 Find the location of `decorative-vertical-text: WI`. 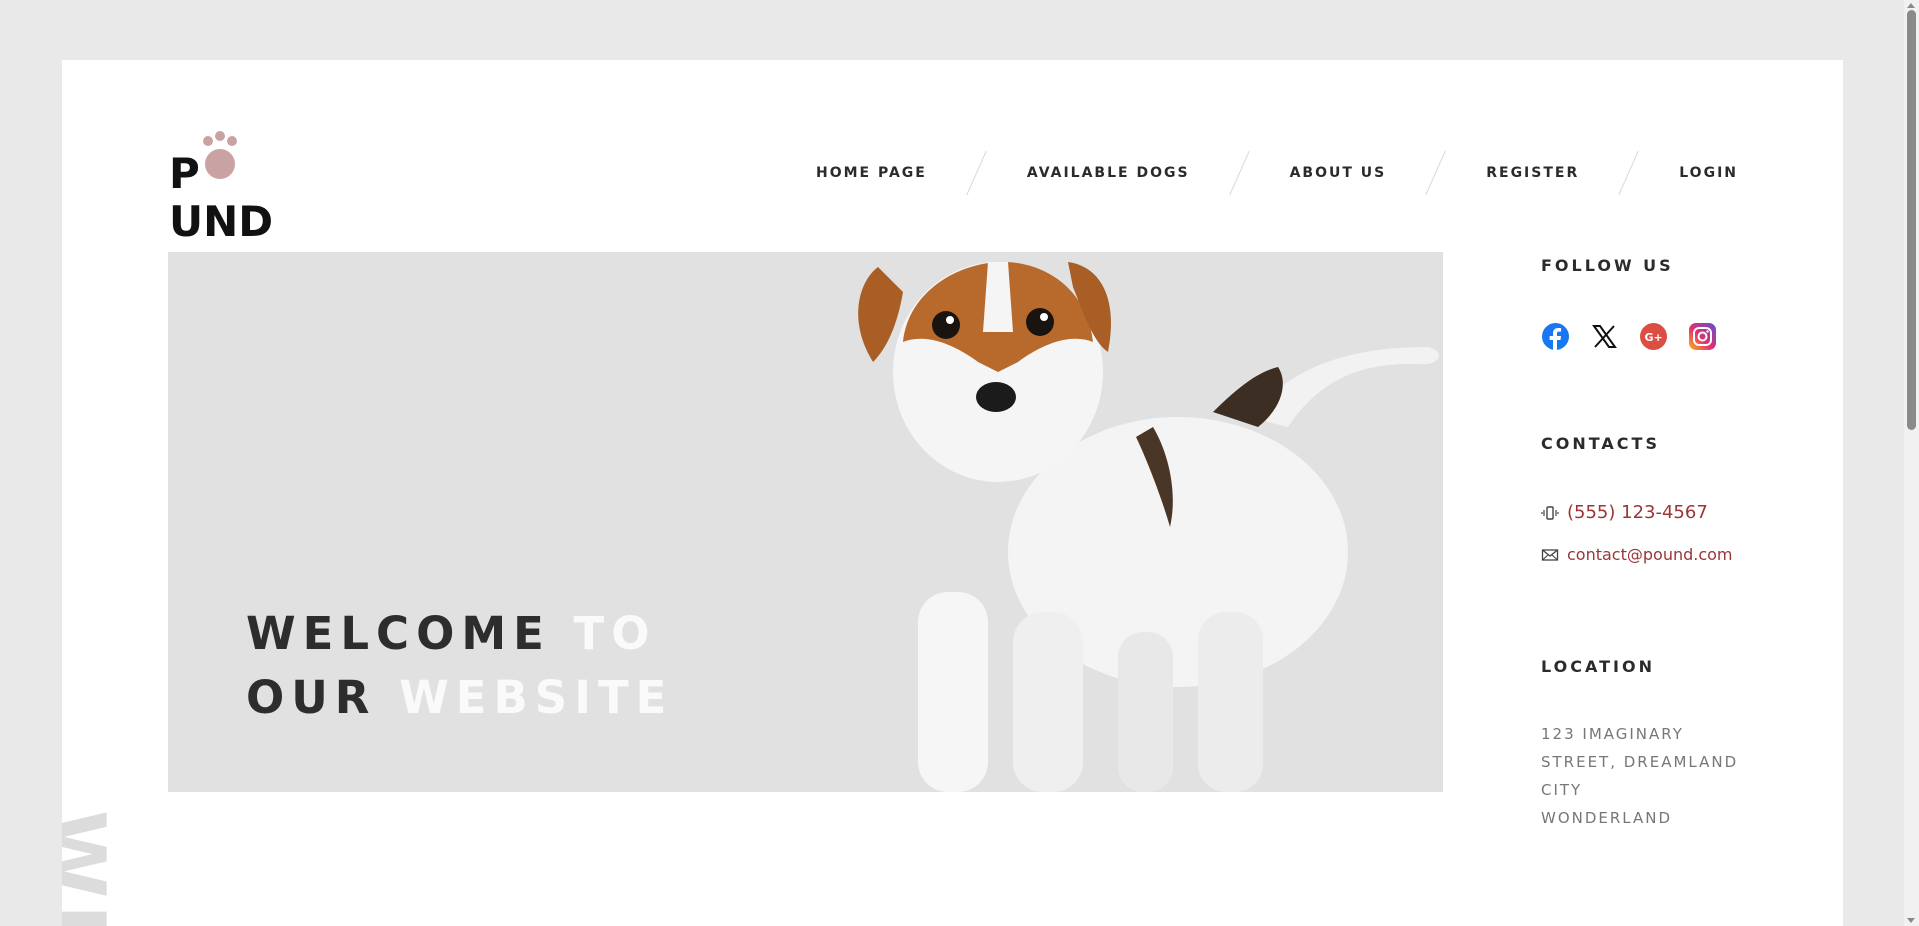

decorative-vertical-text: WI is located at coordinates (92, 868).